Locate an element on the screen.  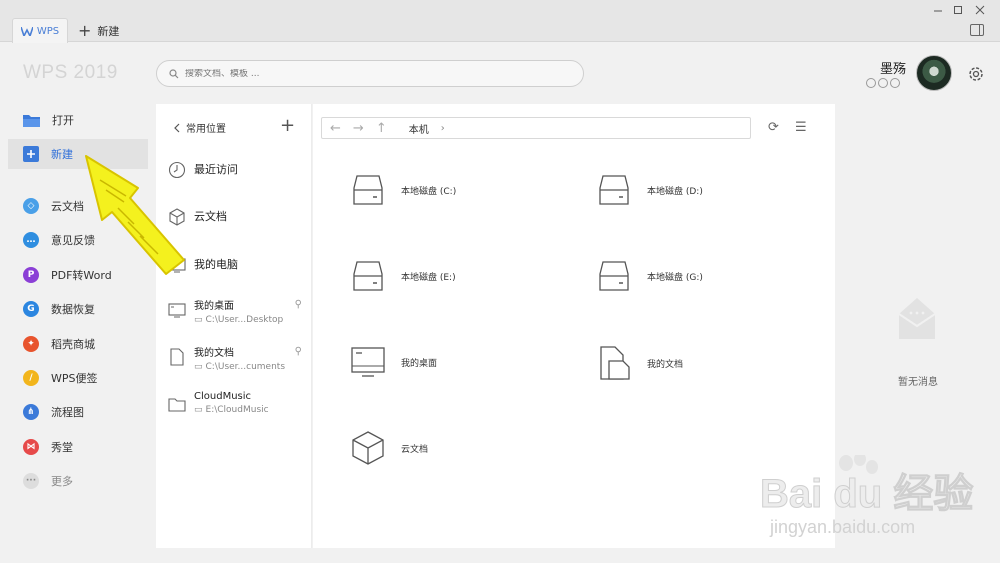
minimize-button is located at coordinates (938, 10).